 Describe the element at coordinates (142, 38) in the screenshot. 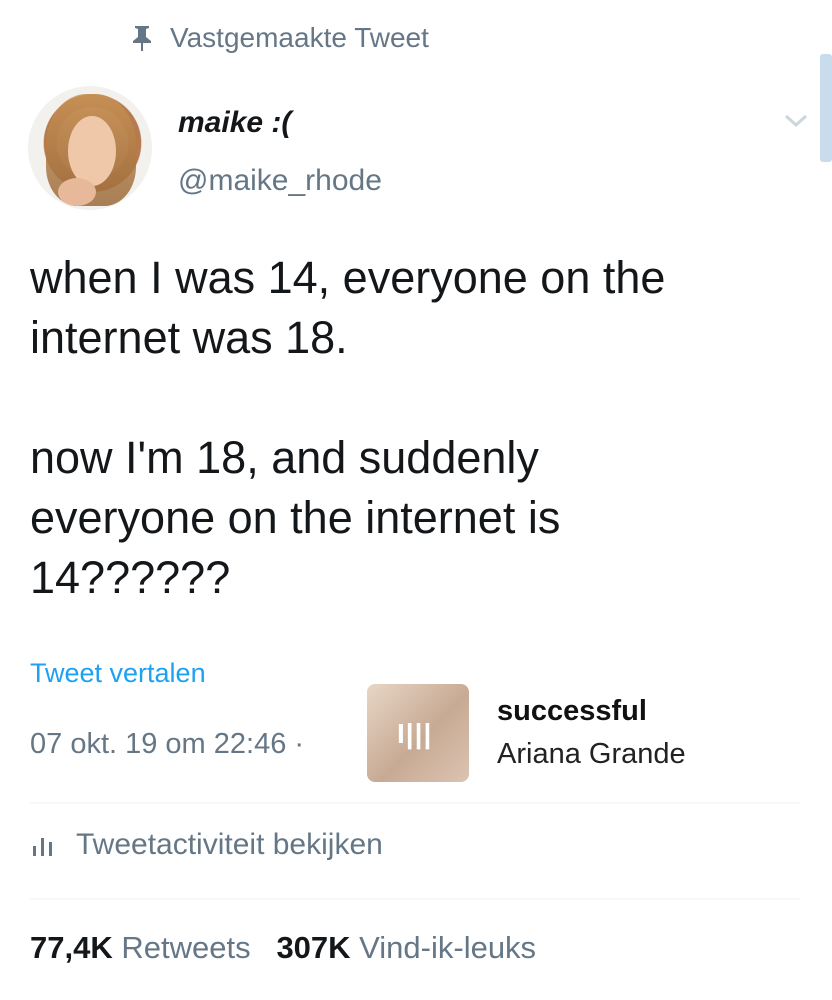

I see `pin-icon` at that location.